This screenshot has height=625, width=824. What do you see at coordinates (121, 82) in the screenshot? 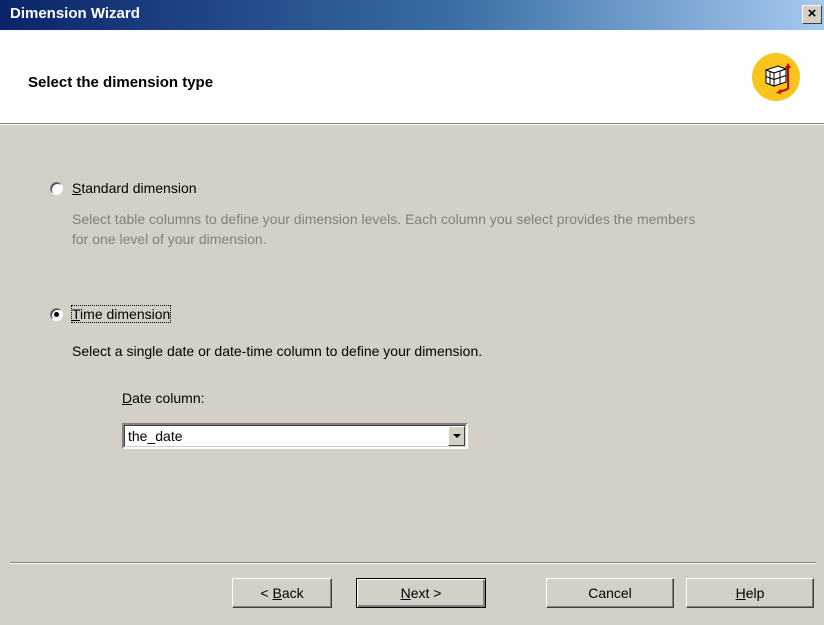
I see `page-title: Select the dimension type` at bounding box center [121, 82].